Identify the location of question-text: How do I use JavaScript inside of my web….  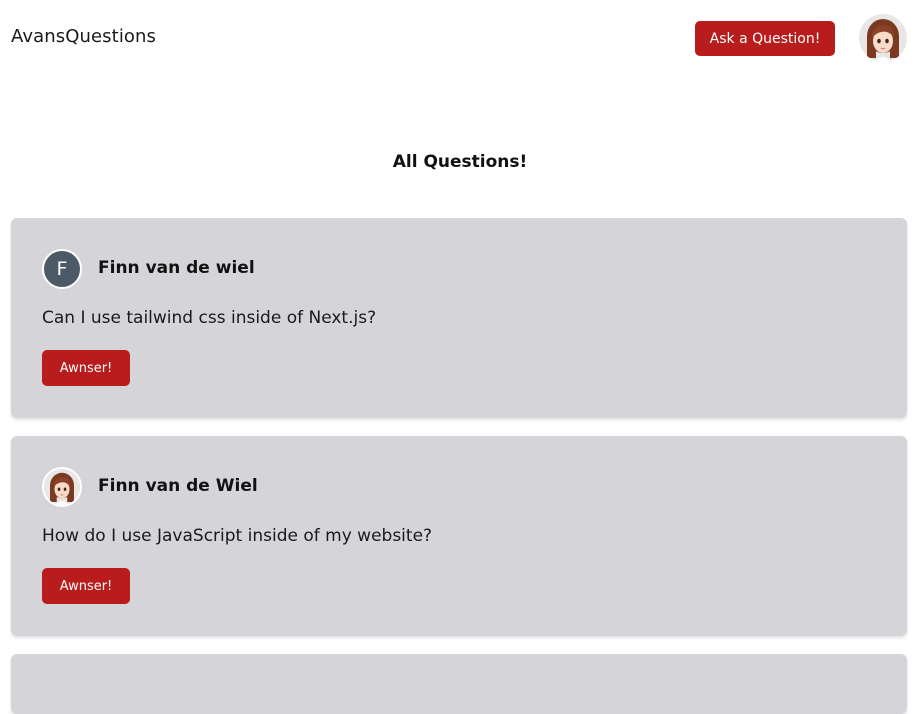
(237, 536).